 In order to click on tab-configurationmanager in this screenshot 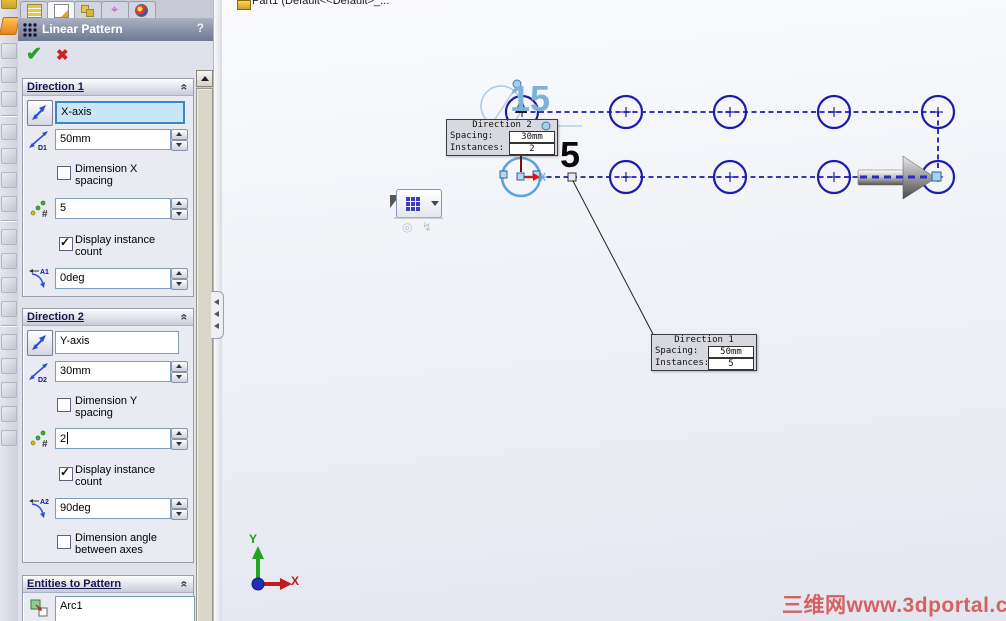, I will do `click(88, 10)`.